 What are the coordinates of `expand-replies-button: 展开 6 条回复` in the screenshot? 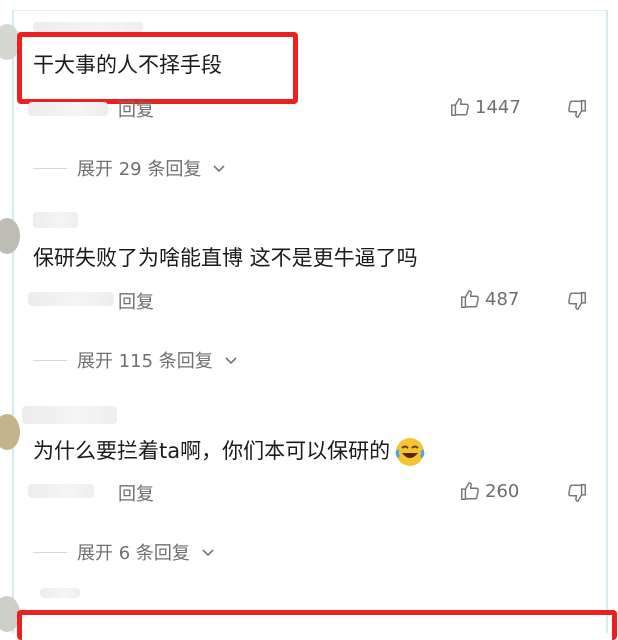 It's located at (124, 552).